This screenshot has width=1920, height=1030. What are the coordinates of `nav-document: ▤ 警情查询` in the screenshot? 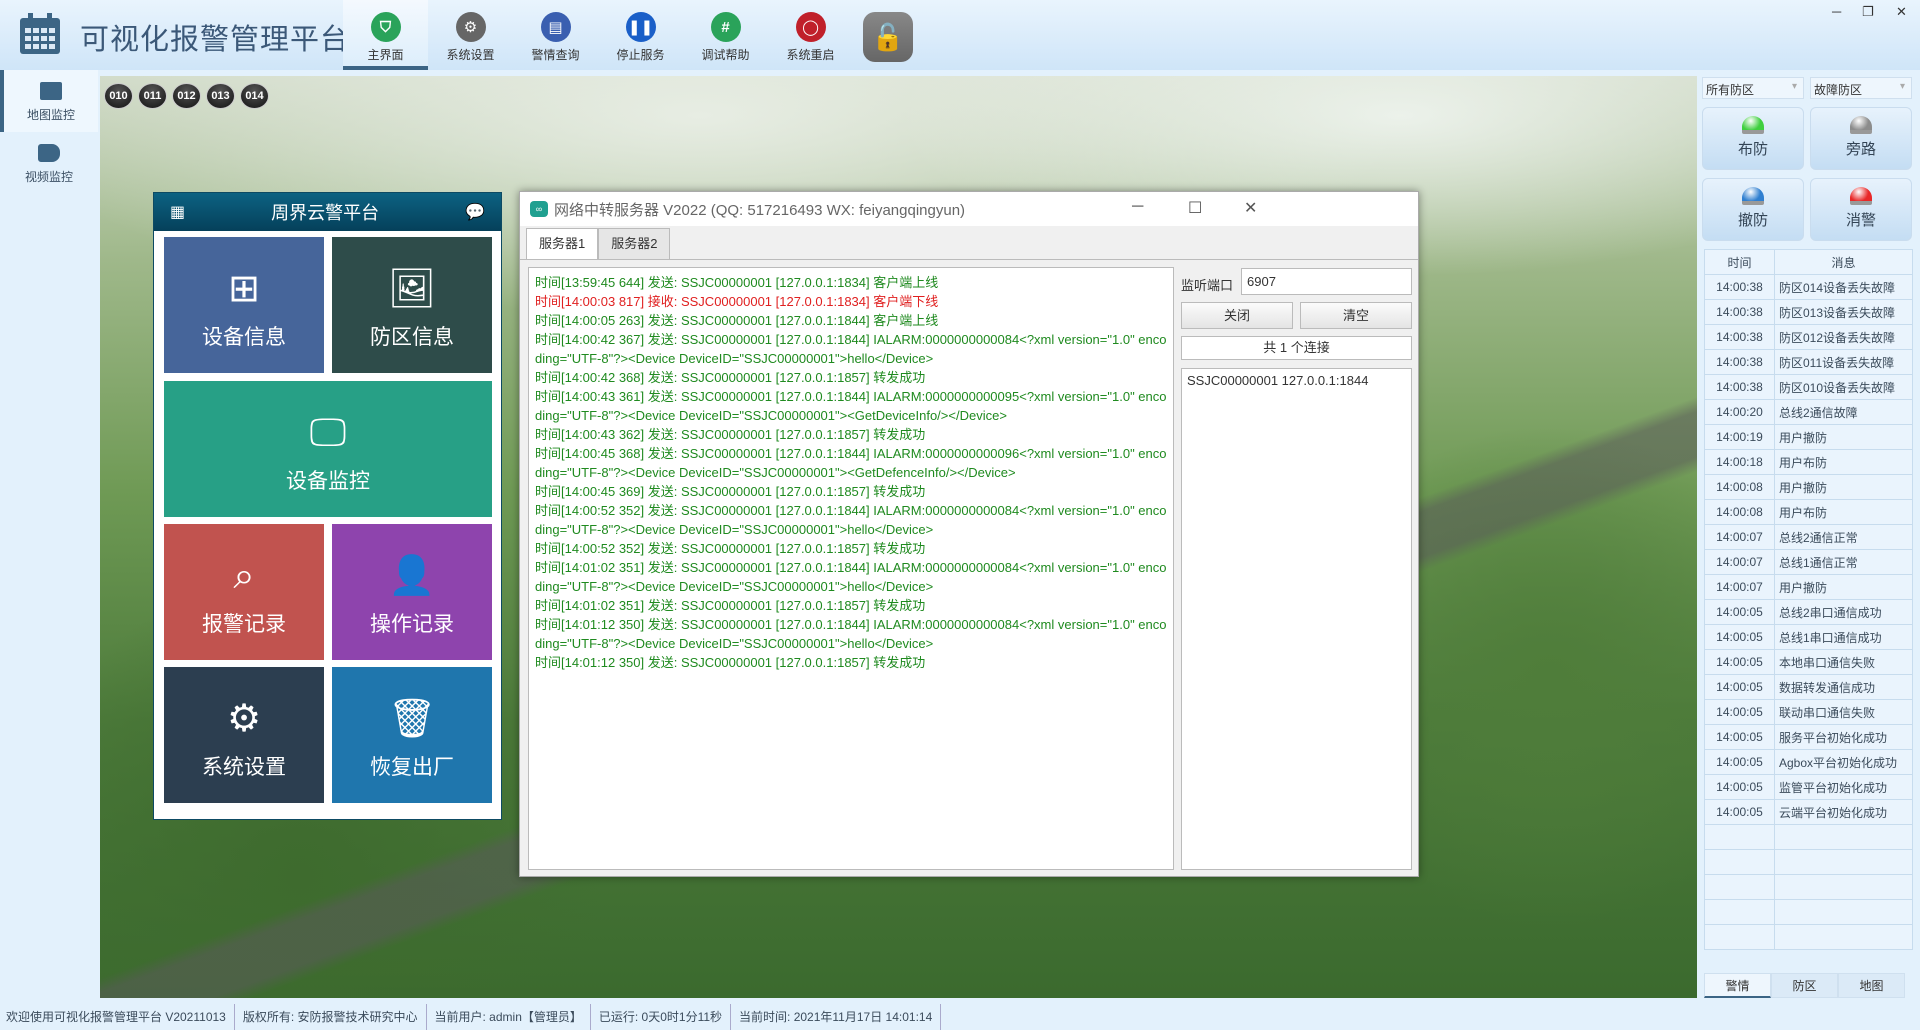 It's located at (555, 35).